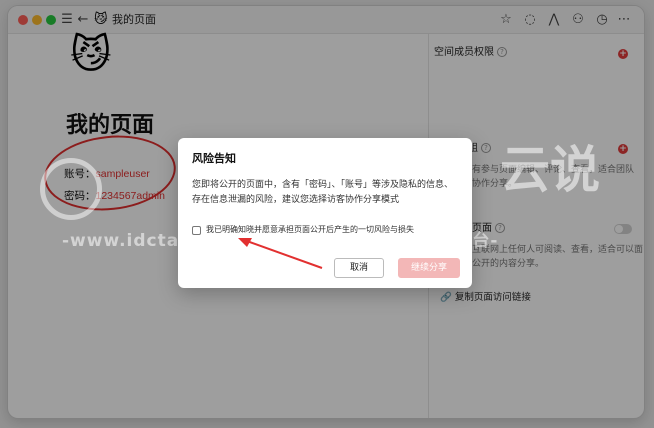 This screenshot has width=654, height=428. What do you see at coordinates (359, 268) in the screenshot?
I see `cancel-button: 取消` at bounding box center [359, 268].